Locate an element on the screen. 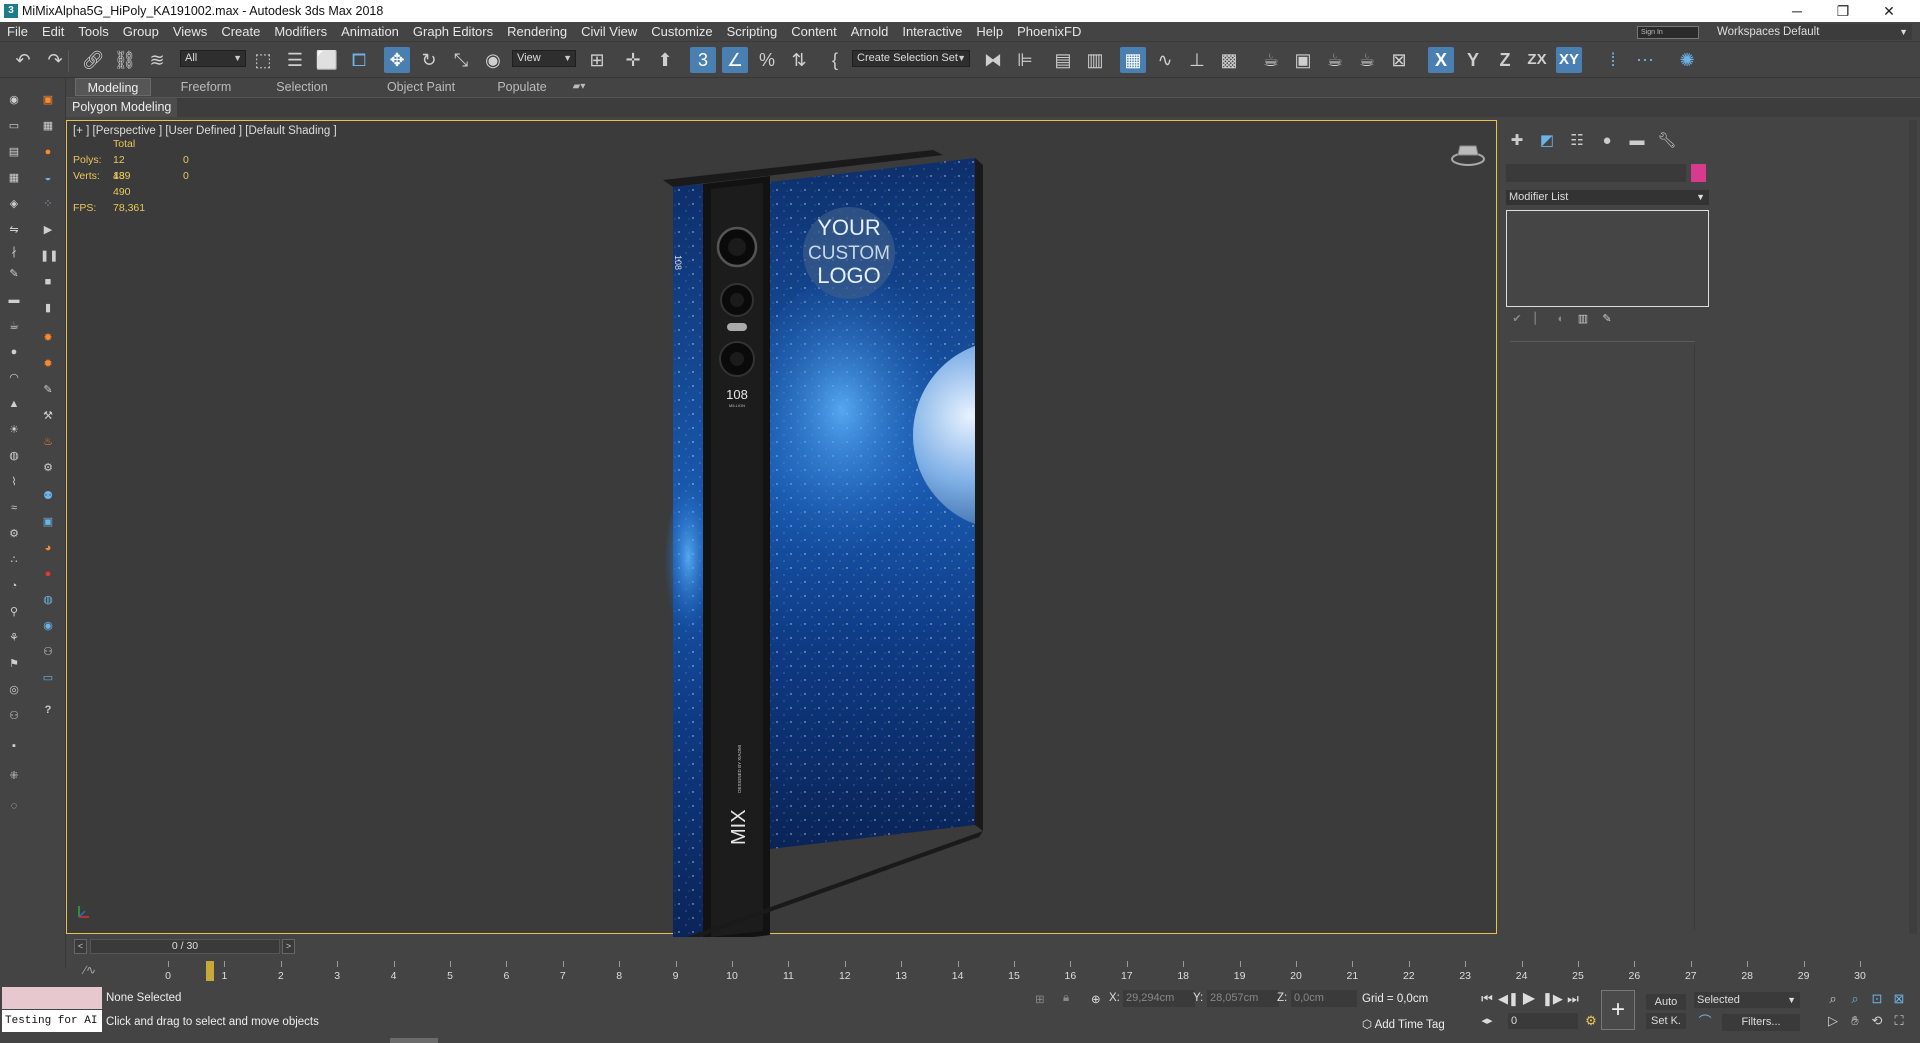 This screenshot has width=1920, height=1043. scene-explorer-eye-icon: ◉ is located at coordinates (14, 100).